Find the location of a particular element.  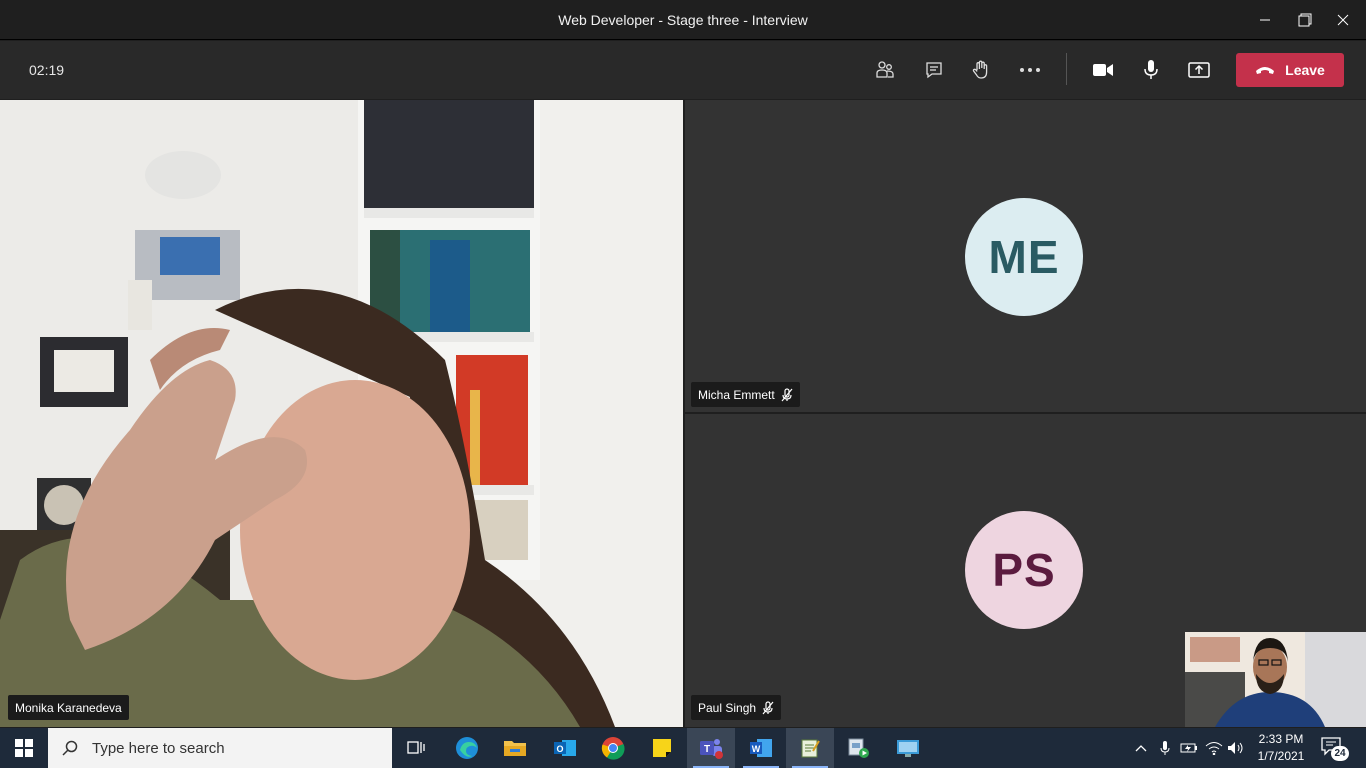

task-view-icon is located at coordinates (416, 747).